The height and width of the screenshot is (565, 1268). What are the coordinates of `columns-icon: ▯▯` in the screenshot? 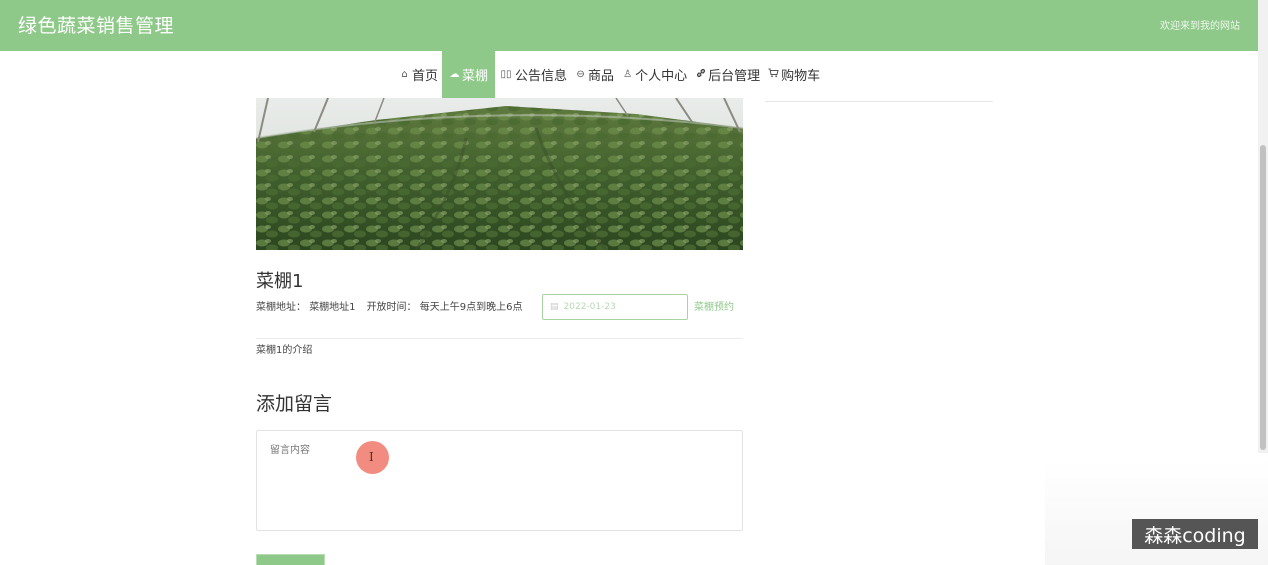 It's located at (506, 74).